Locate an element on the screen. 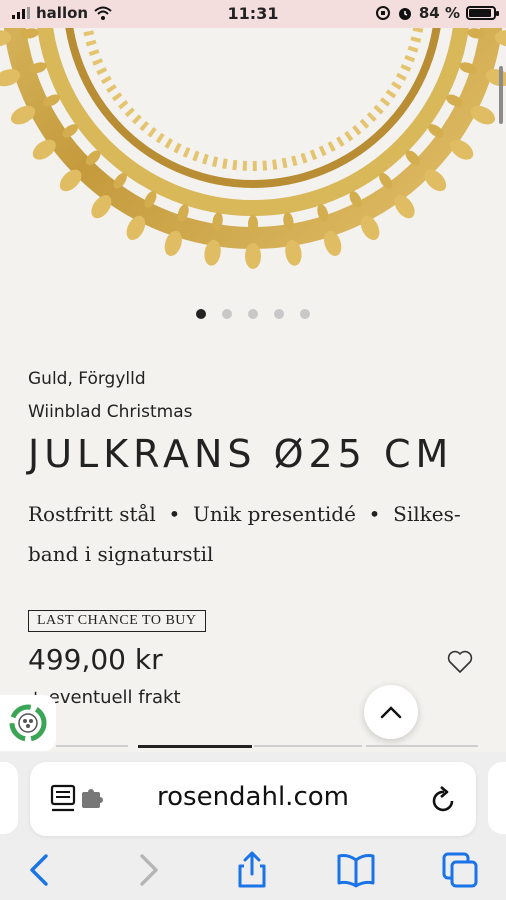  product-price: 499,00 kr is located at coordinates (95, 659).